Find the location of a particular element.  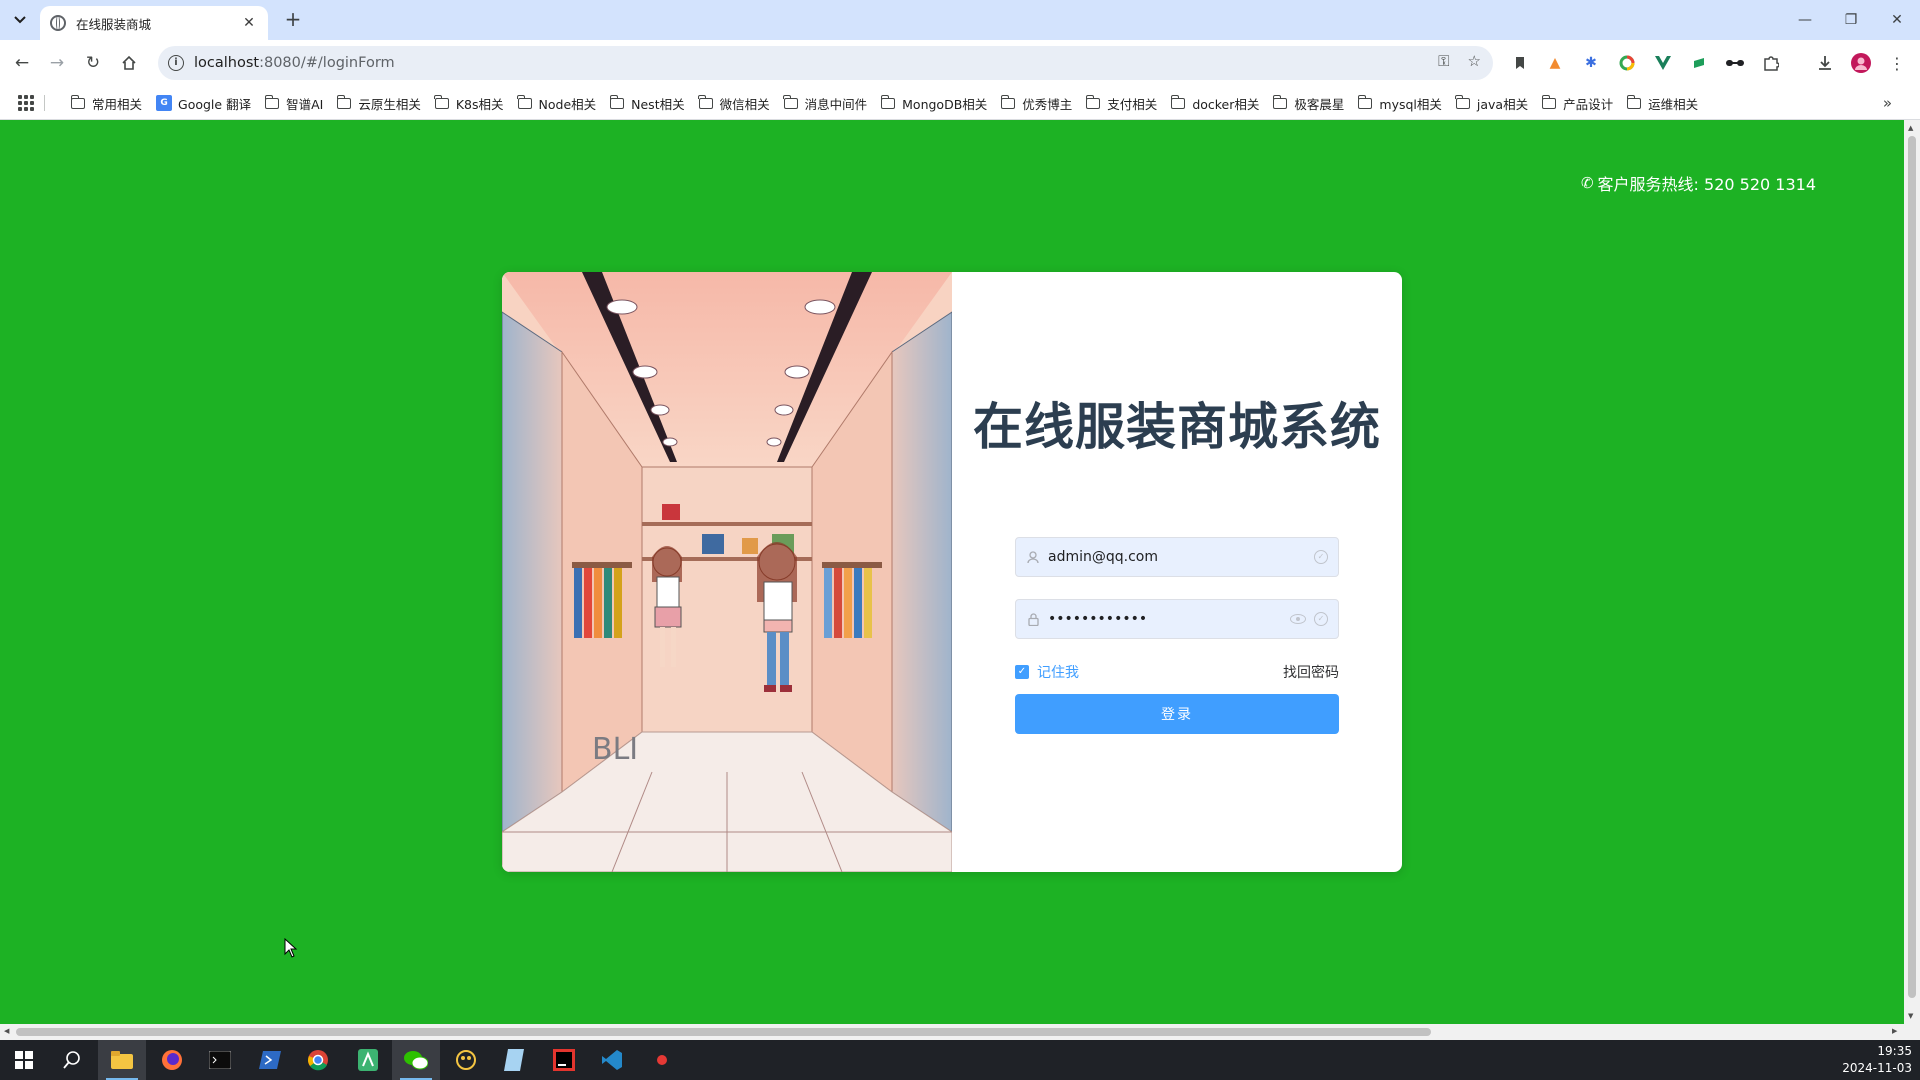

extension-green-flag-icon is located at coordinates (1699, 63).